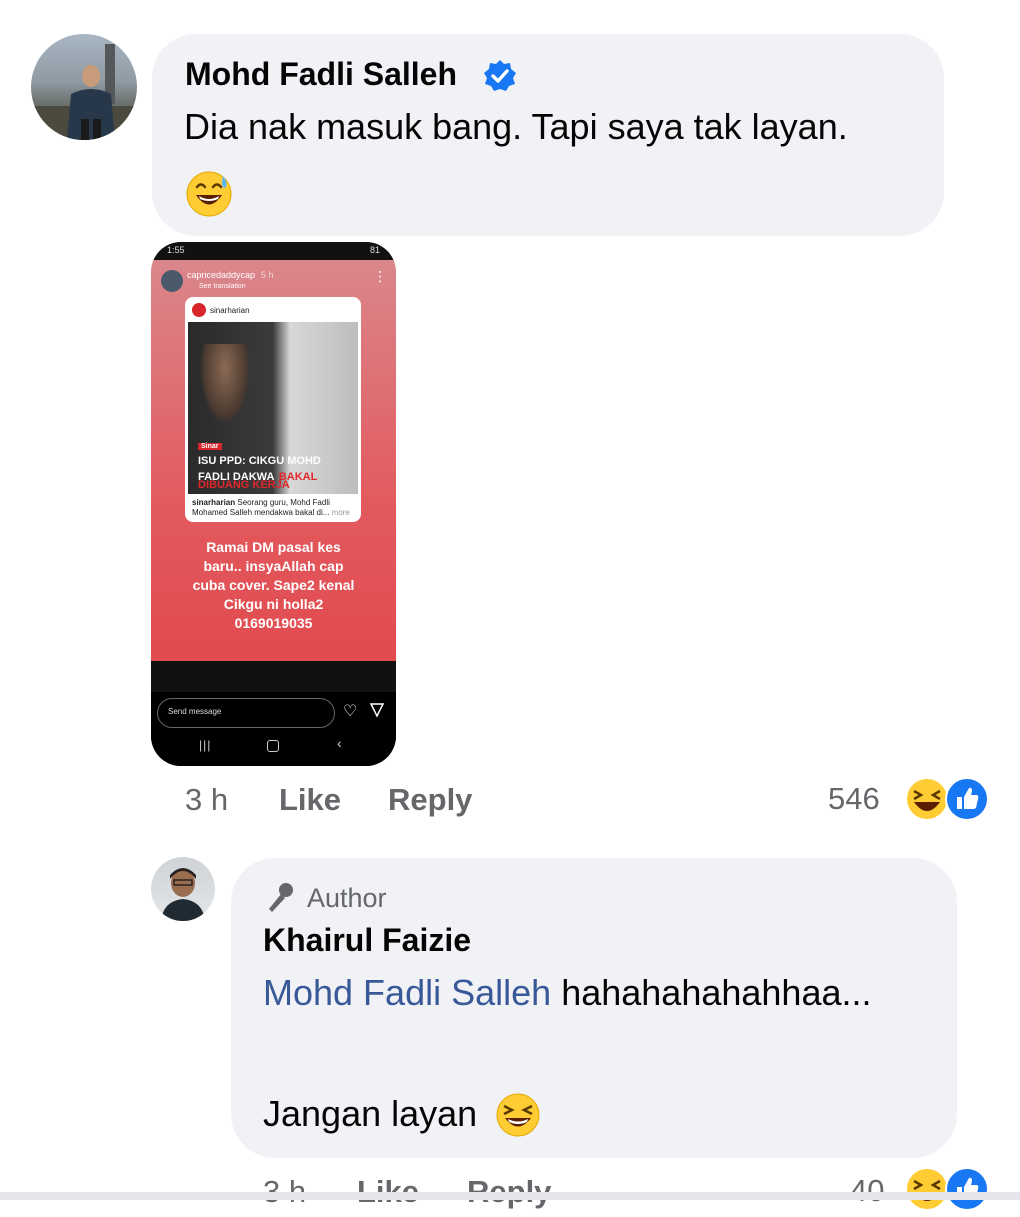 This screenshot has width=1020, height=1217. Describe the element at coordinates (209, 196) in the screenshot. I see `grinning-sweat-emoji-icon` at that location.